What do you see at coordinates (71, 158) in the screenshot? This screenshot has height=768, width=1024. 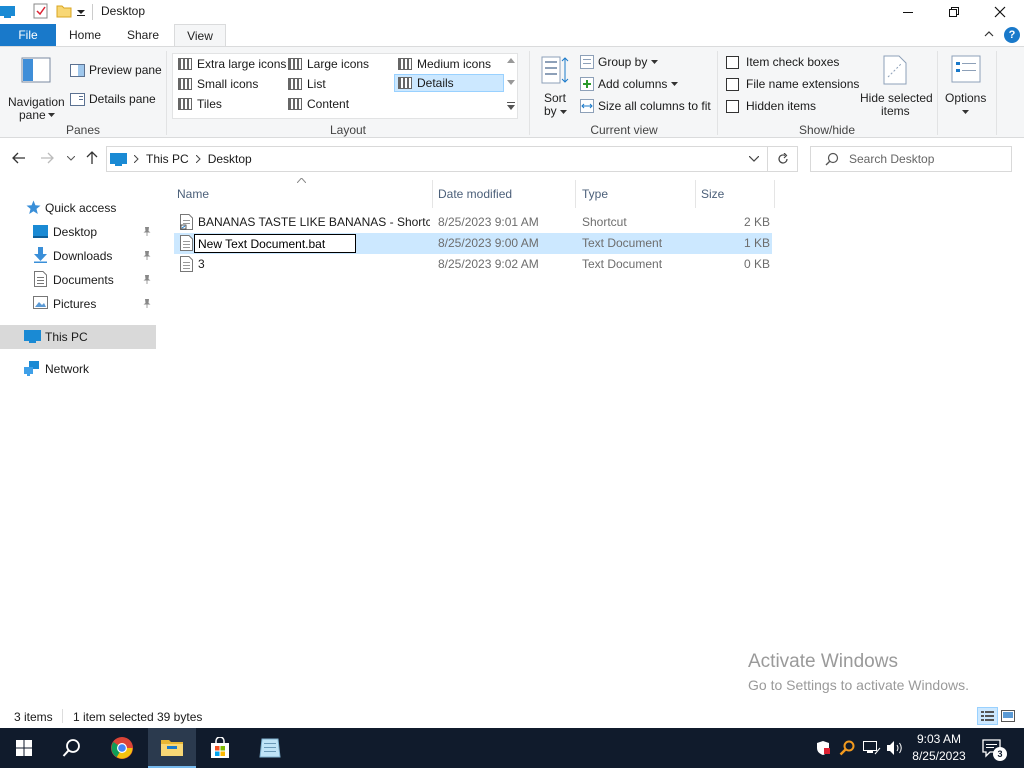 I see `recent-locations-chevron-icon` at bounding box center [71, 158].